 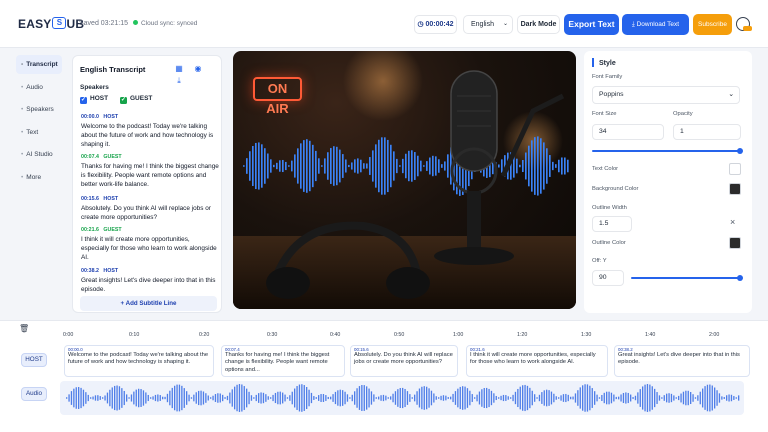 I want to click on user-avatar-icon, so click(x=744, y=24).